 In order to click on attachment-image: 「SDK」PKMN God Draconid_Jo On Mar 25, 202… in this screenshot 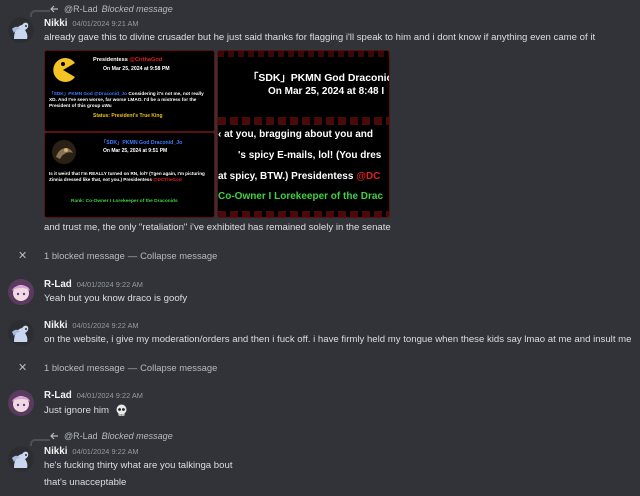, I will do `click(129, 175)`.